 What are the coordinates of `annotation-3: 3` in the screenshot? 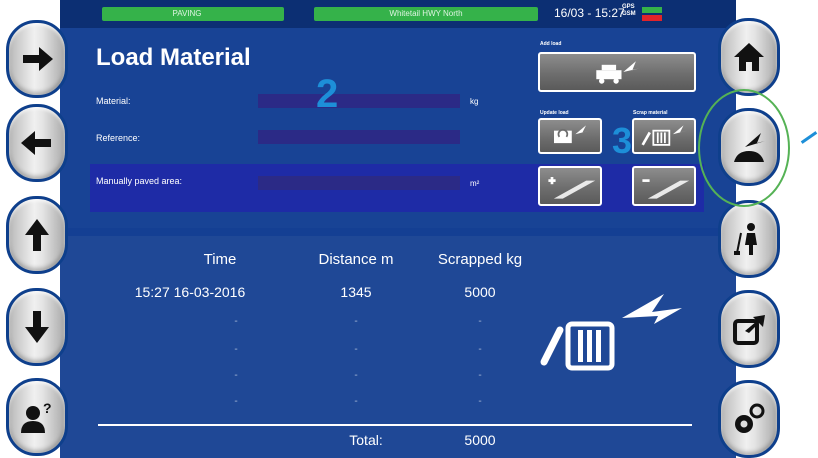 It's located at (622, 140).